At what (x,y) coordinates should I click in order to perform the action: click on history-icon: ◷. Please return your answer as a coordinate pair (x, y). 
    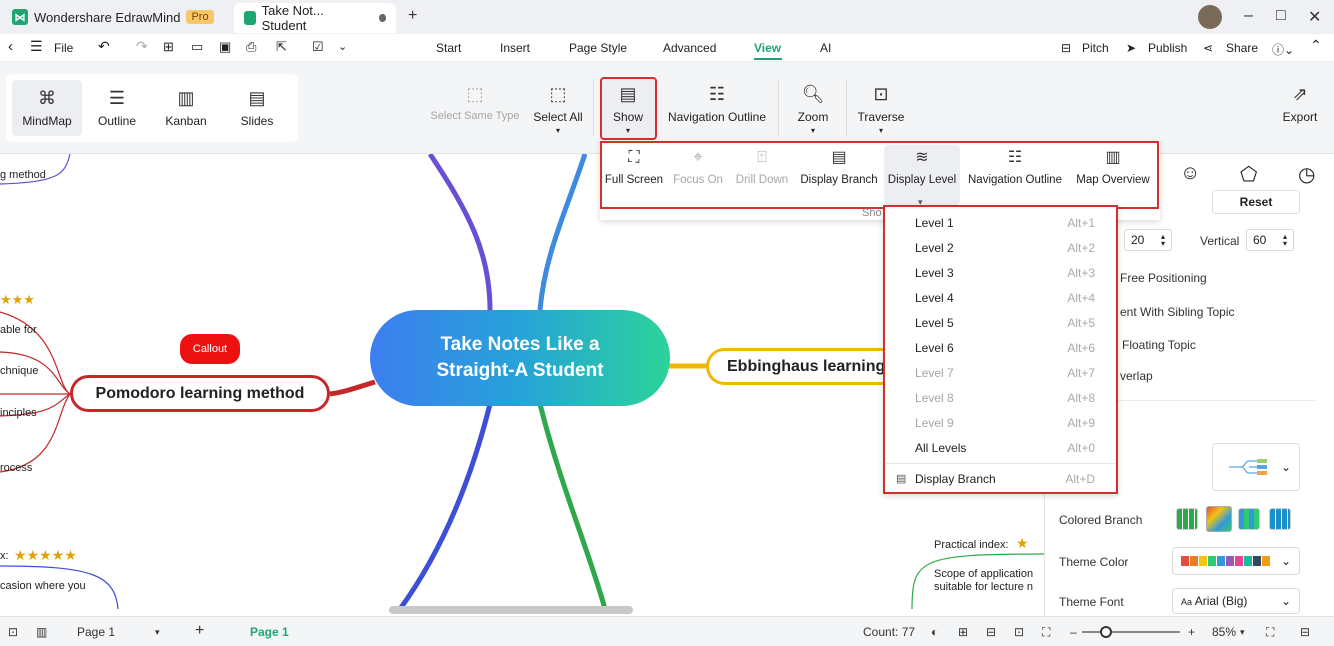
    Looking at the image, I should click on (1306, 174).